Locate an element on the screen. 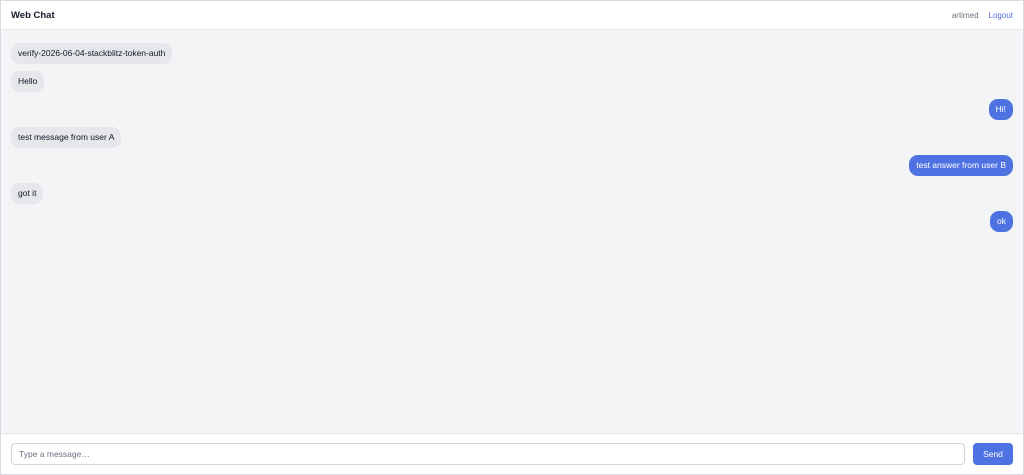 This screenshot has width=1024, height=475. app-title: Web Chat is located at coordinates (33, 15).